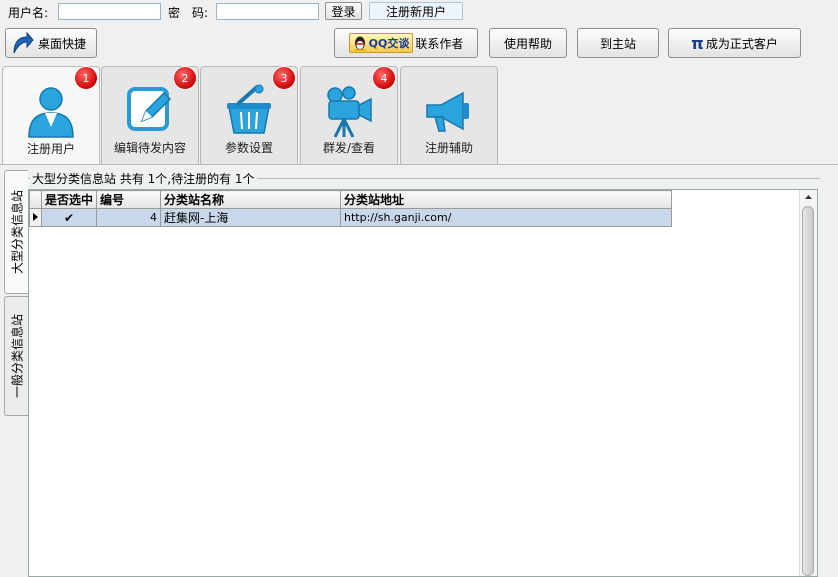  I want to click on table-row: ✔ 4 赶集网-上海 http://sh.ganji.com/, so click(351, 217).